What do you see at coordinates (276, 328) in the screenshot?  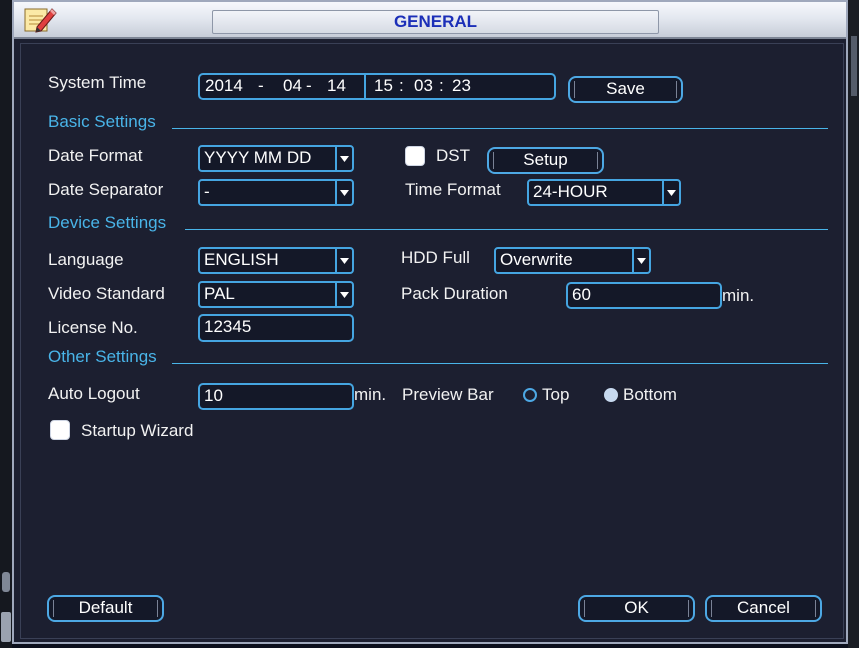 I see `license-input: 12345` at bounding box center [276, 328].